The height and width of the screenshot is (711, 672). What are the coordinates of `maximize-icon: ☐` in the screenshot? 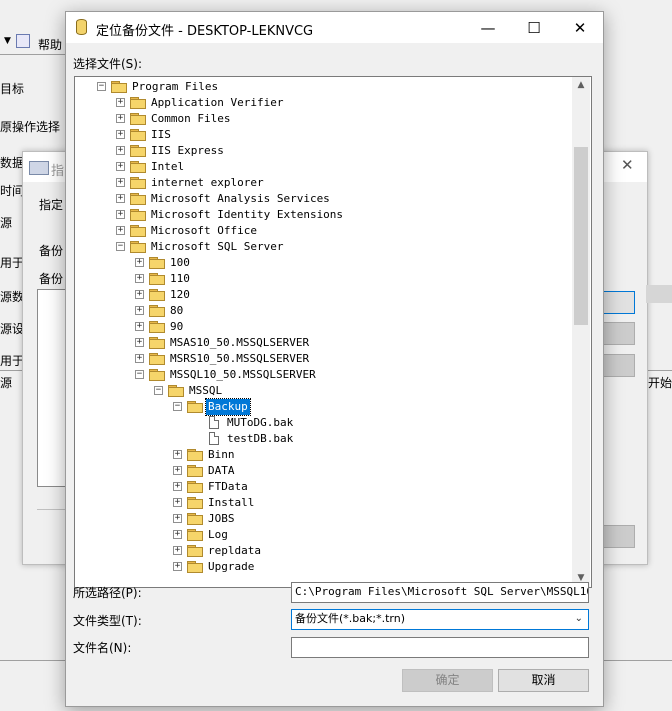 It's located at (534, 27).